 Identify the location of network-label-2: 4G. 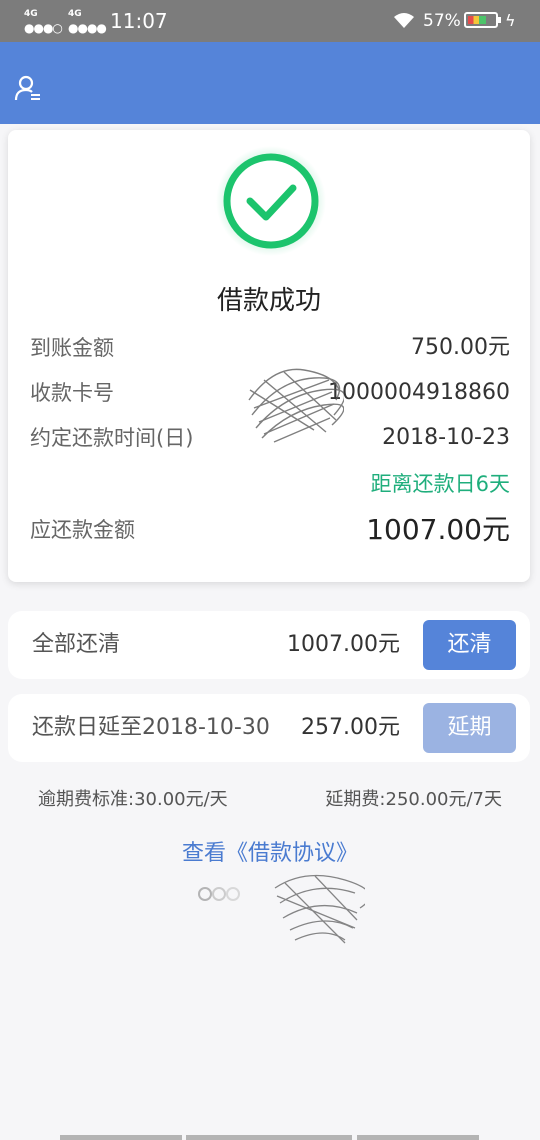
(75, 14).